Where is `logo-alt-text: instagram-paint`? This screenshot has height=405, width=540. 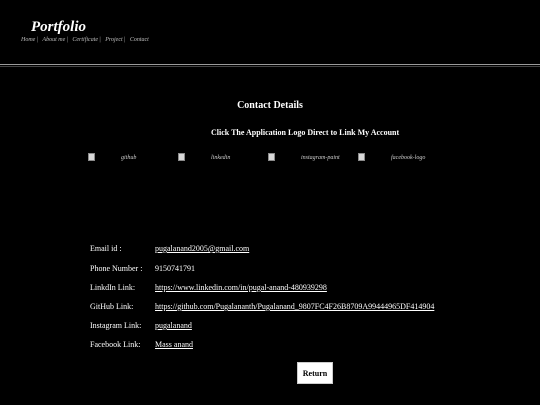 logo-alt-text: instagram-paint is located at coordinates (320, 158).